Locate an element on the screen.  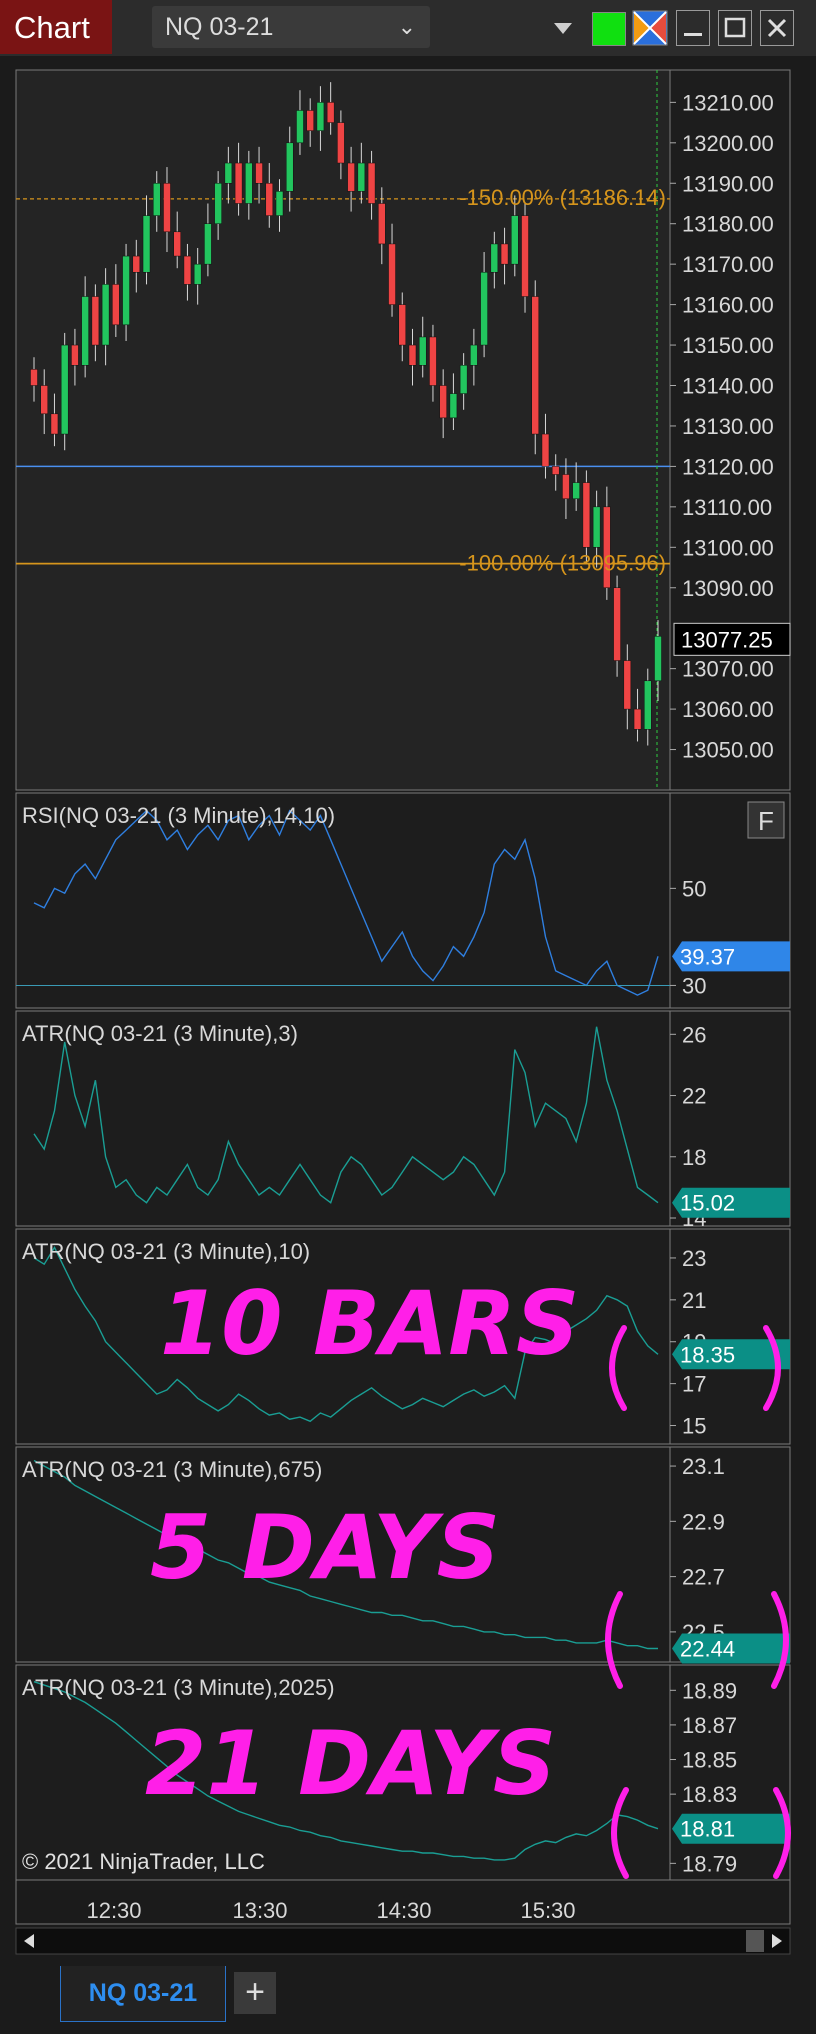
price-tick-label: 13140.00 is located at coordinates (728, 386).